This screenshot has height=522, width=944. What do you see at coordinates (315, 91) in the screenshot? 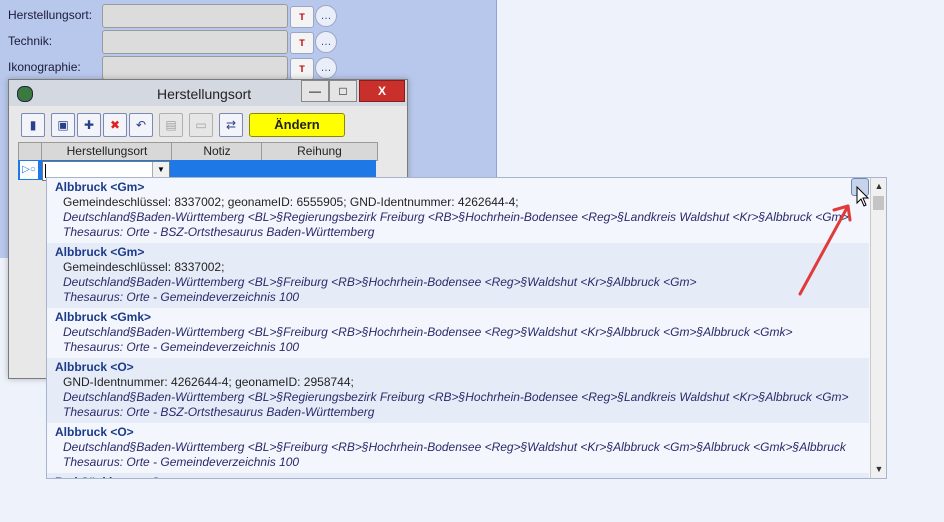
I see `minimize-button: —` at bounding box center [315, 91].